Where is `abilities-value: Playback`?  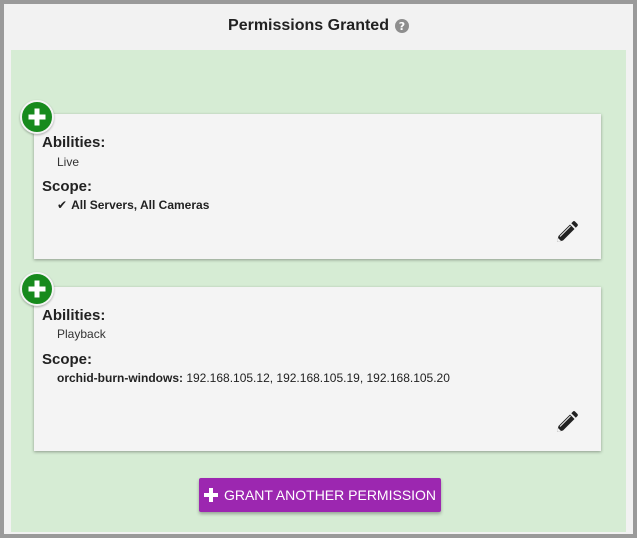 abilities-value: Playback is located at coordinates (81, 334).